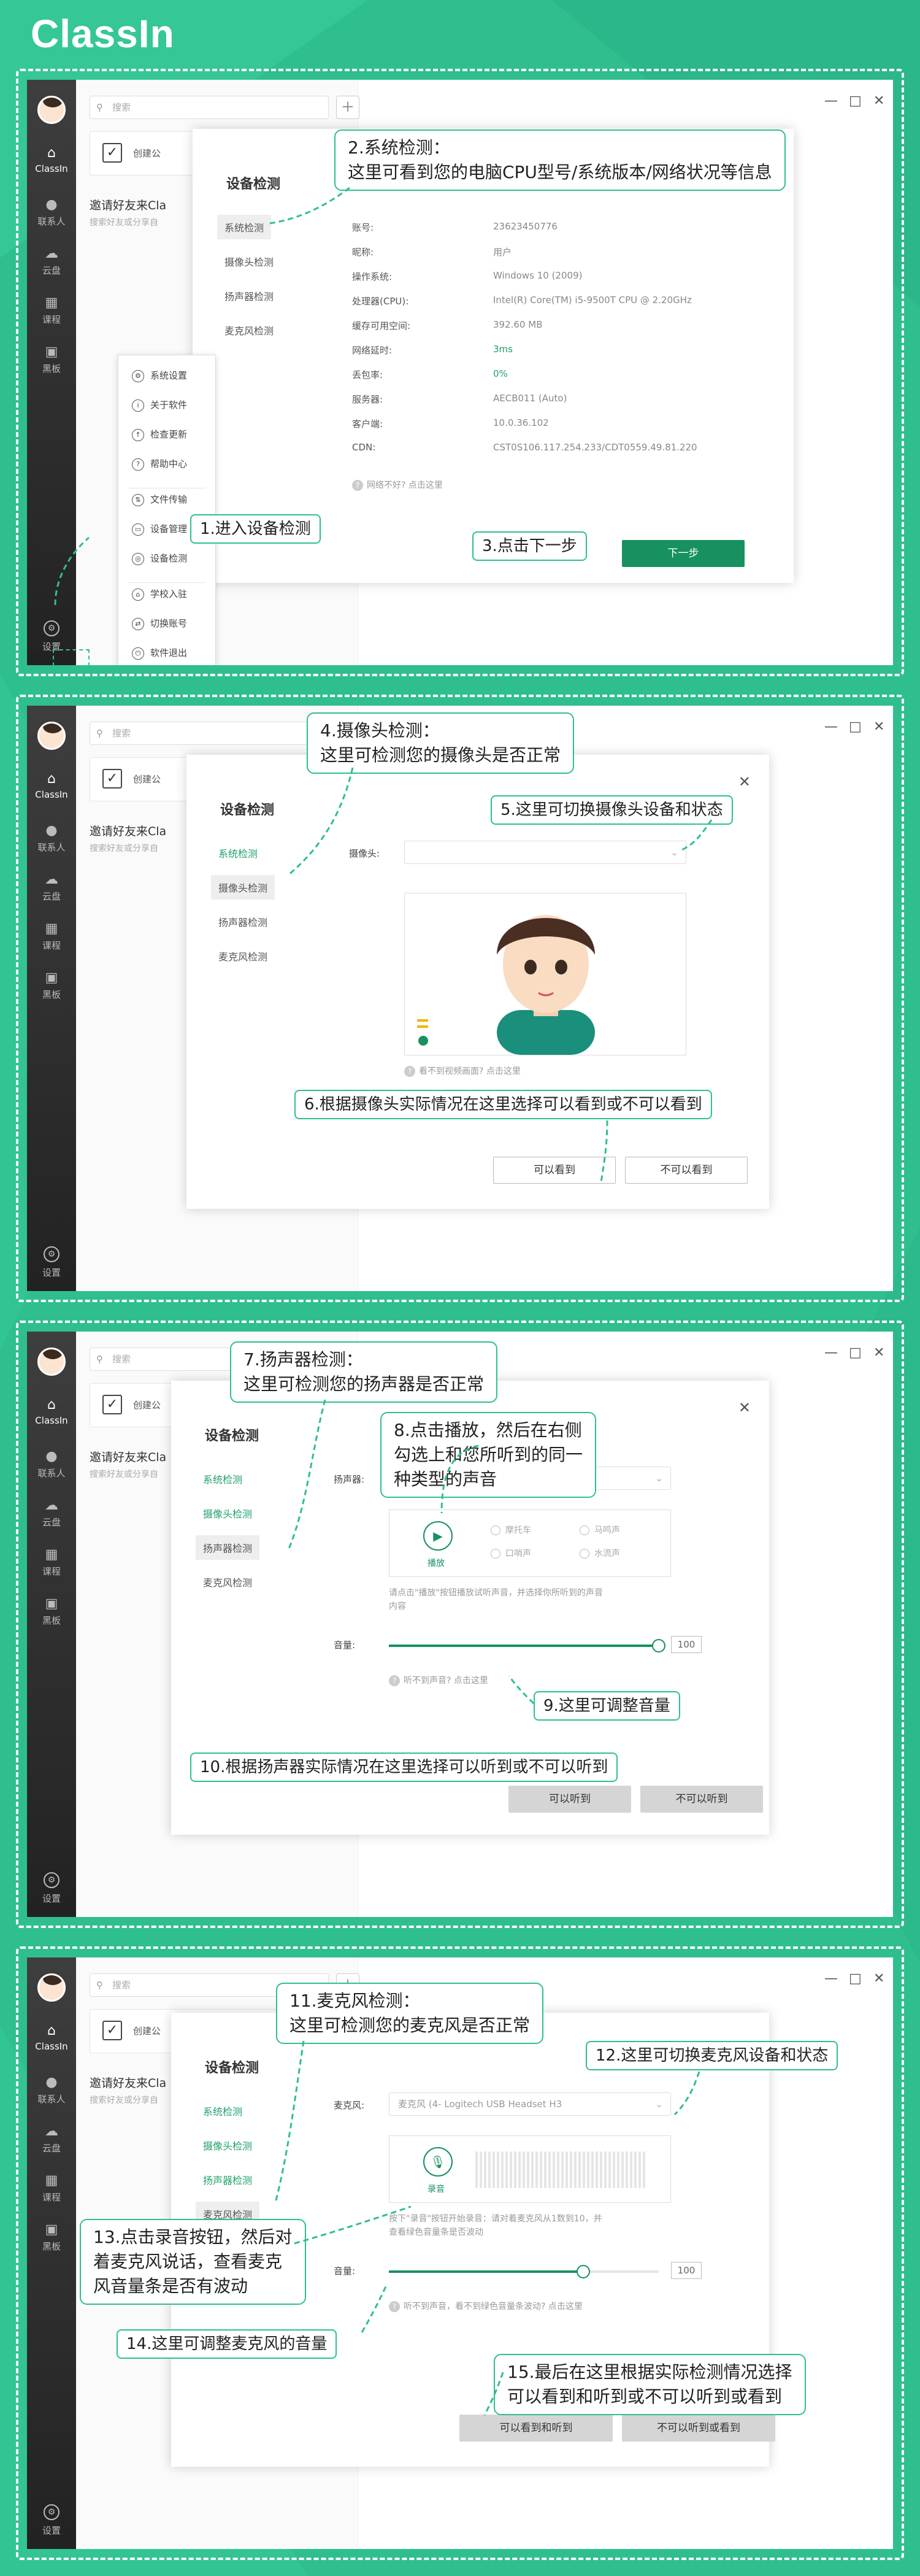 The width and height of the screenshot is (920, 2576). I want to click on play-button: ▶, so click(438, 1536).